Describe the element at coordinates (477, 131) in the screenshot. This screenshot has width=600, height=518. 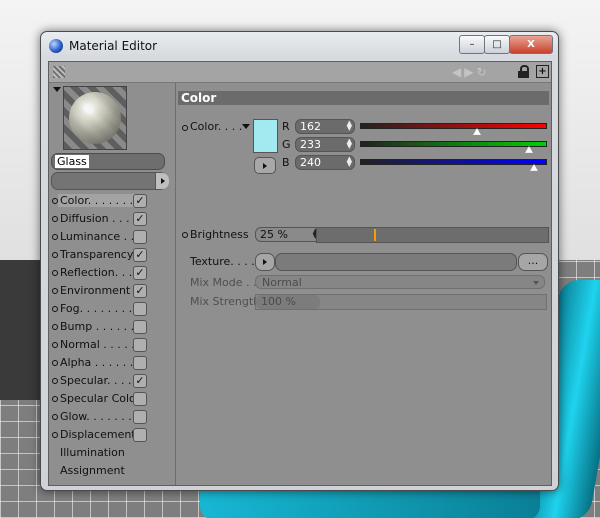
I see `red-slider-handle` at that location.